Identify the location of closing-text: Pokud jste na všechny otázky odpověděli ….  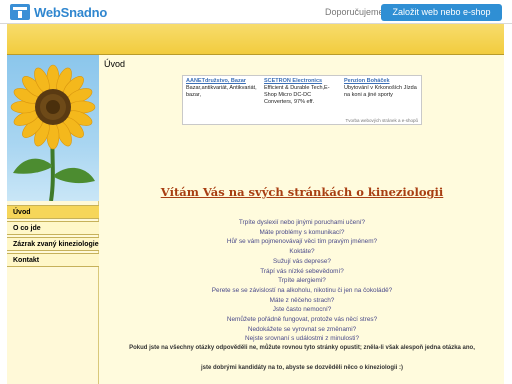
(302, 358).